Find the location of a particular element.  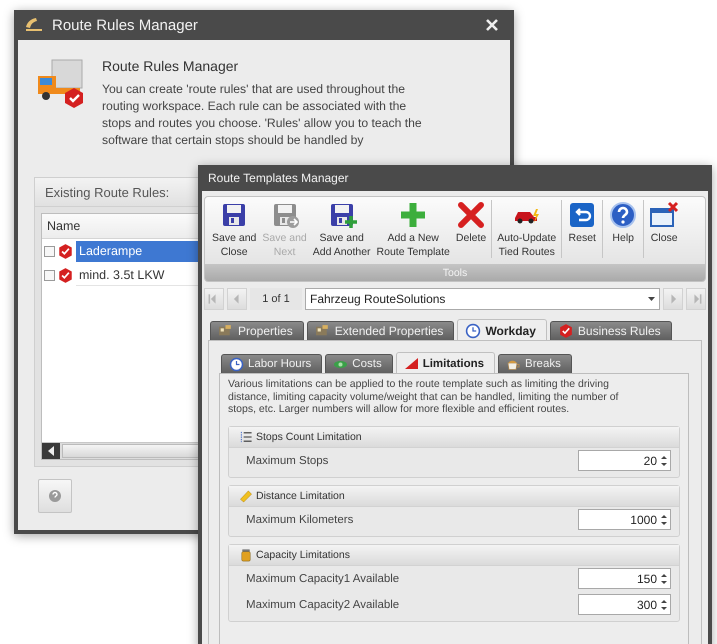

last-record-button is located at coordinates (696, 299).